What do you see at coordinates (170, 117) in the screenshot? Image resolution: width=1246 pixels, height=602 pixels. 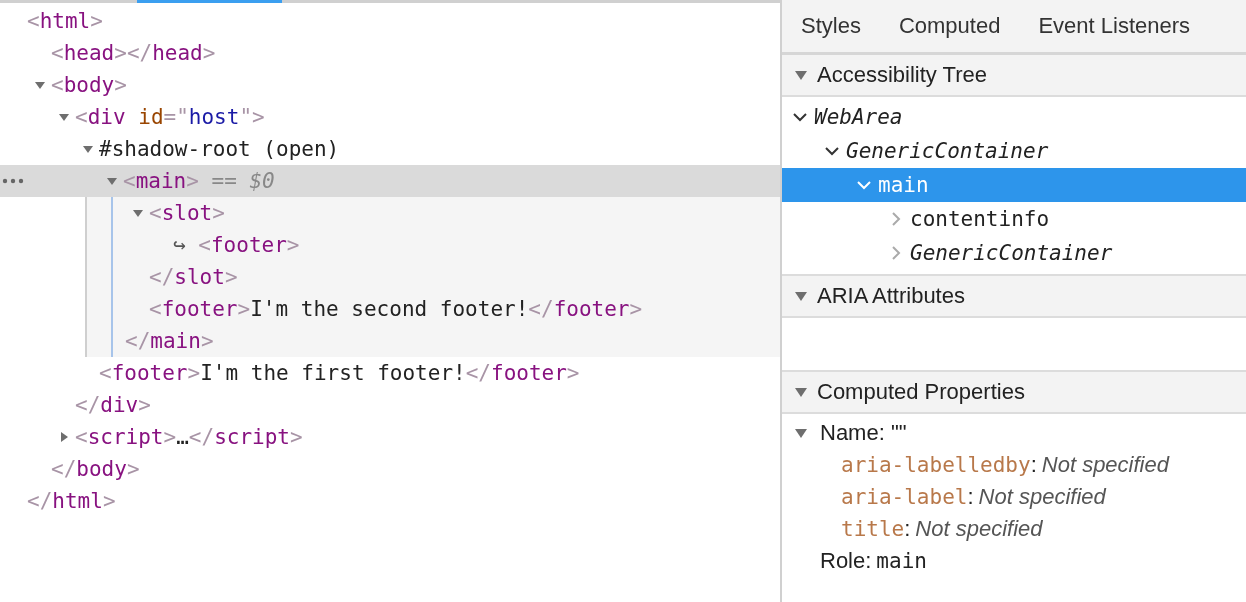 I see `dom-node-line: <div id="host">` at bounding box center [170, 117].